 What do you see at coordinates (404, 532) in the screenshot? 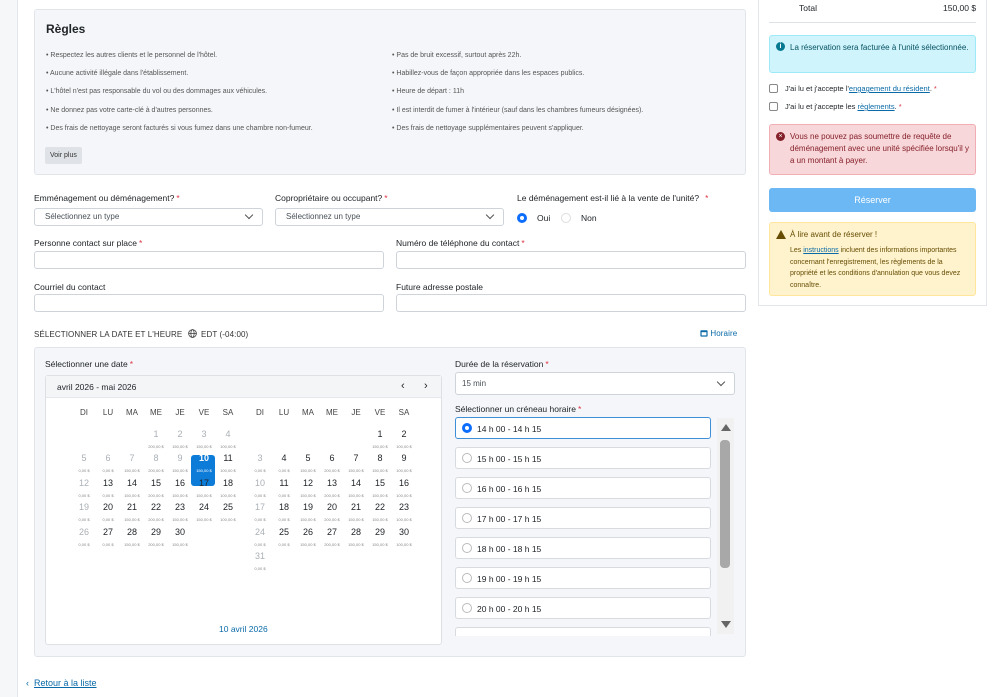
I see `may-day-30: 30` at bounding box center [404, 532].